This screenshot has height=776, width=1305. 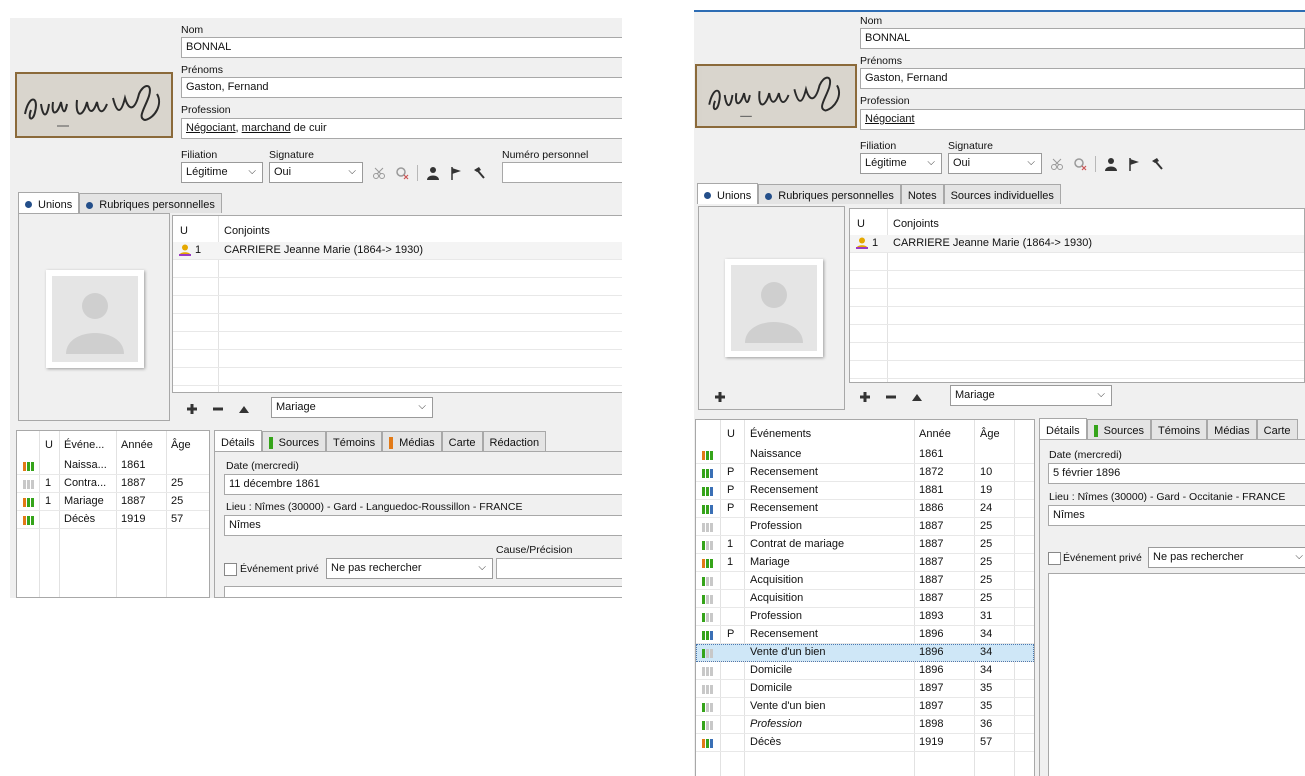 What do you see at coordinates (113, 484) in the screenshot?
I see `event-row: 1 Contra... 1887 25` at bounding box center [113, 484].